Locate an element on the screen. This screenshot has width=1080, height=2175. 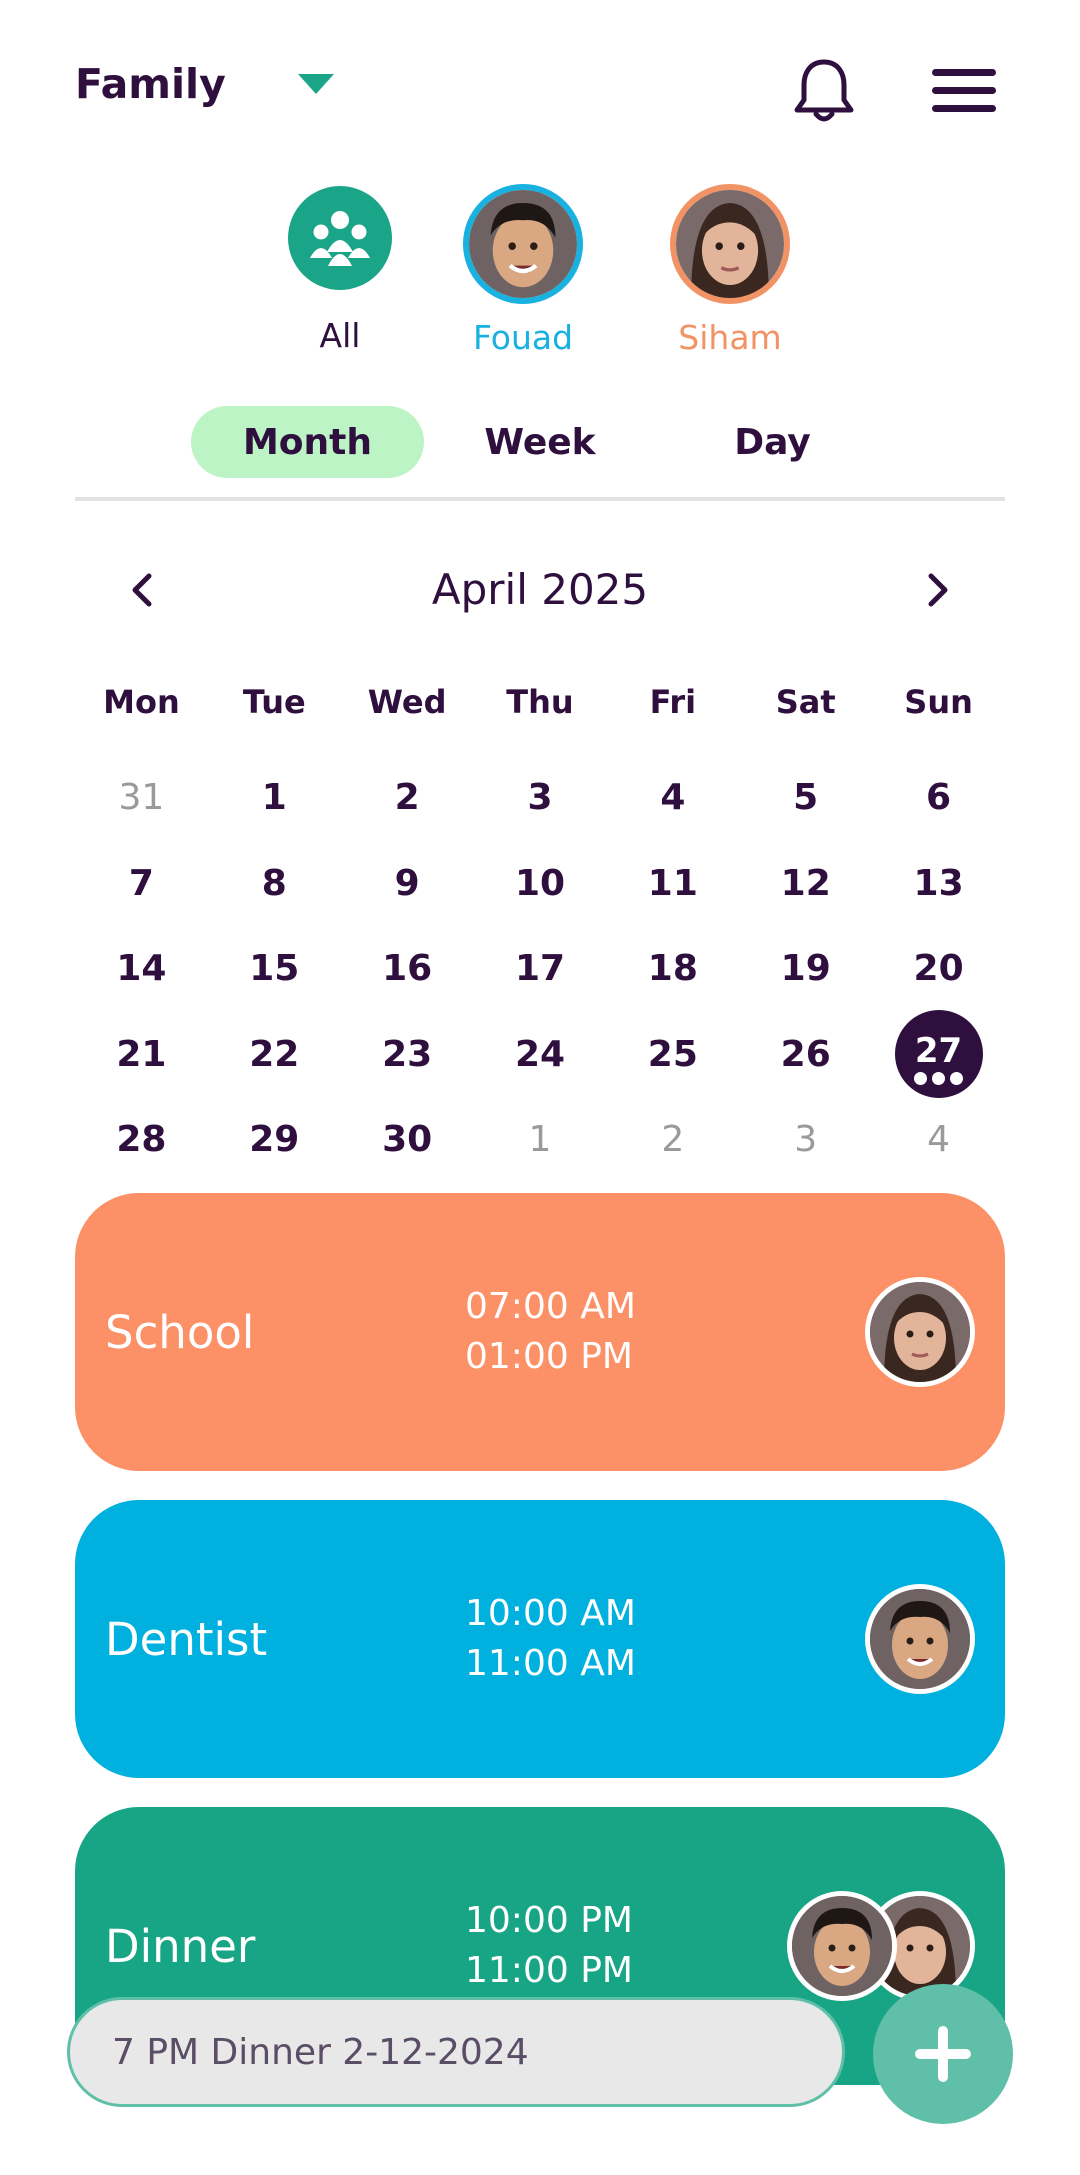
event-times: 10:00 AM 11:00 AM is located at coordinates (550, 1639).